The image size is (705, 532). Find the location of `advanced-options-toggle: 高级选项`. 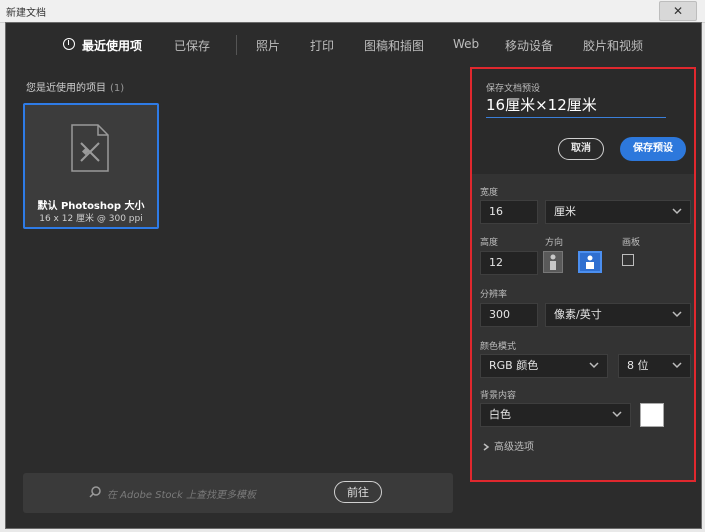

advanced-options-toggle: 高级选项 is located at coordinates (508, 445).